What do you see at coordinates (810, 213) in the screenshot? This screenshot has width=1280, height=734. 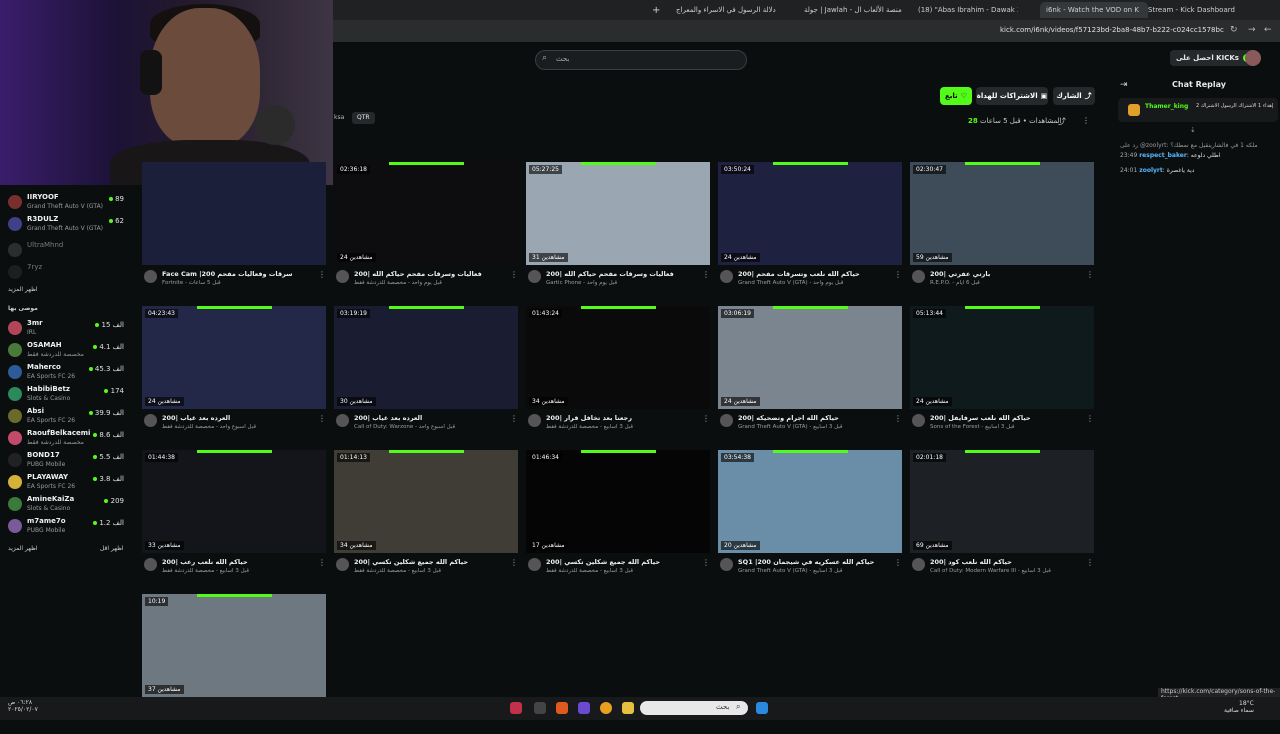 I see `video-thumbnail: 03:50:24 24 مشاهدين` at bounding box center [810, 213].